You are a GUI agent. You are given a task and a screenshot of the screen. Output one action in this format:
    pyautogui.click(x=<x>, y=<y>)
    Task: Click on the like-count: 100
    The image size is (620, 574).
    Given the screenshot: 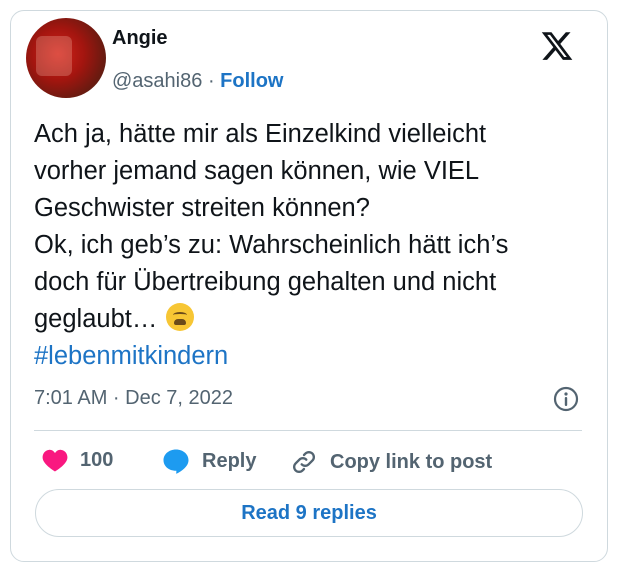 What is the action you would take?
    pyautogui.click(x=97, y=459)
    